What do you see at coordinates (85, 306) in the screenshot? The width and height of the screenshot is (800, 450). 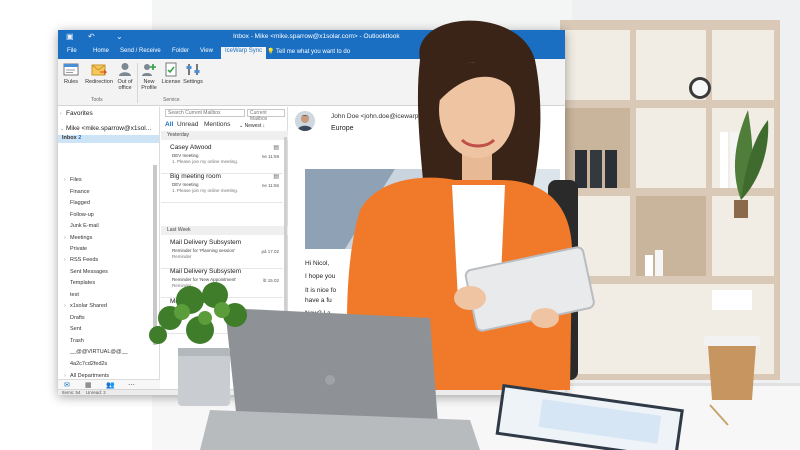 I see `folder-item: › x1solar Shared` at bounding box center [85, 306].